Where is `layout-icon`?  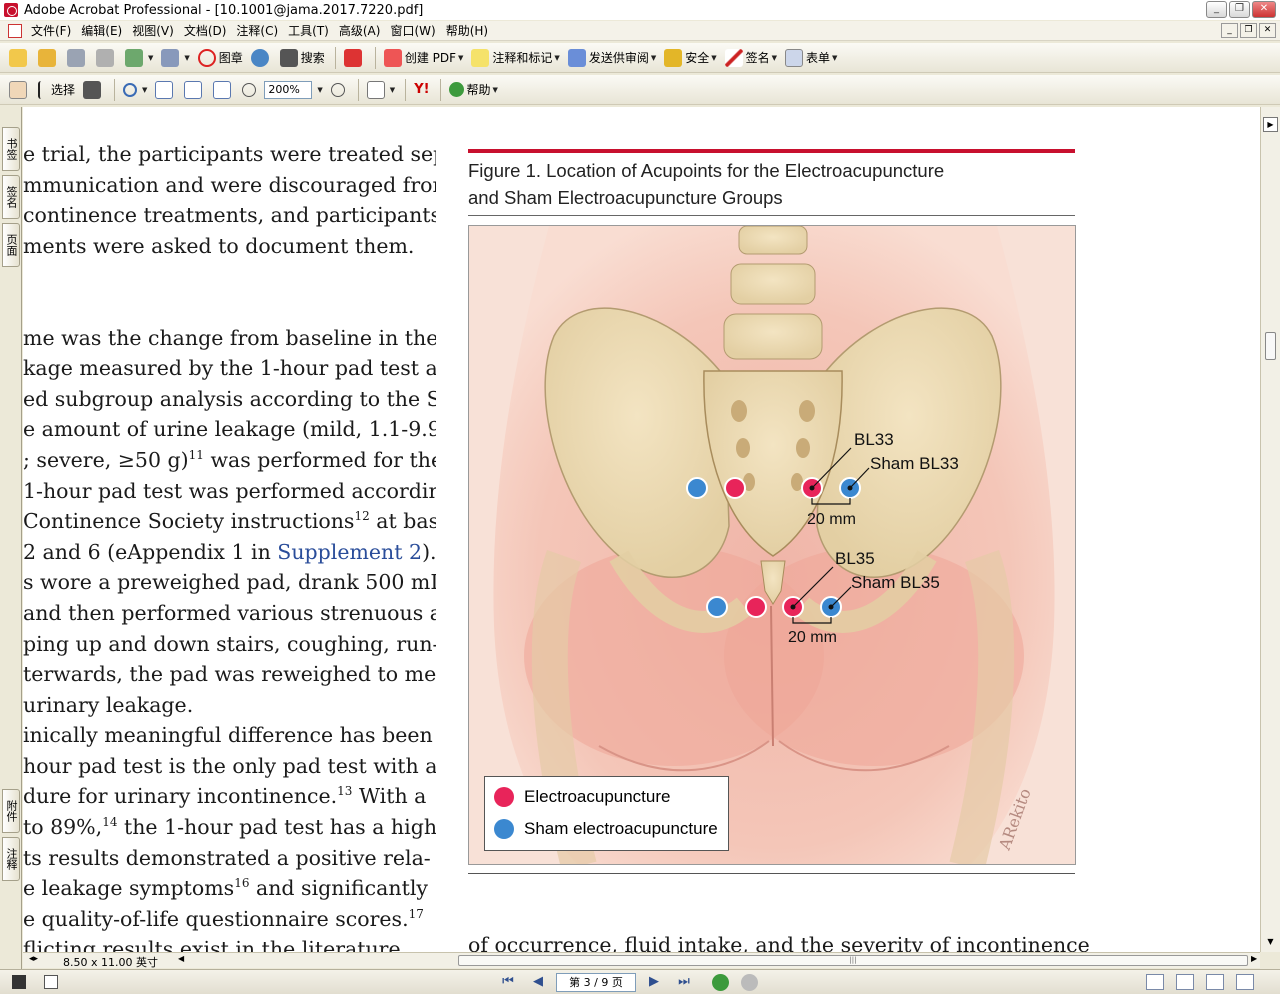 layout-icon is located at coordinates (51, 982).